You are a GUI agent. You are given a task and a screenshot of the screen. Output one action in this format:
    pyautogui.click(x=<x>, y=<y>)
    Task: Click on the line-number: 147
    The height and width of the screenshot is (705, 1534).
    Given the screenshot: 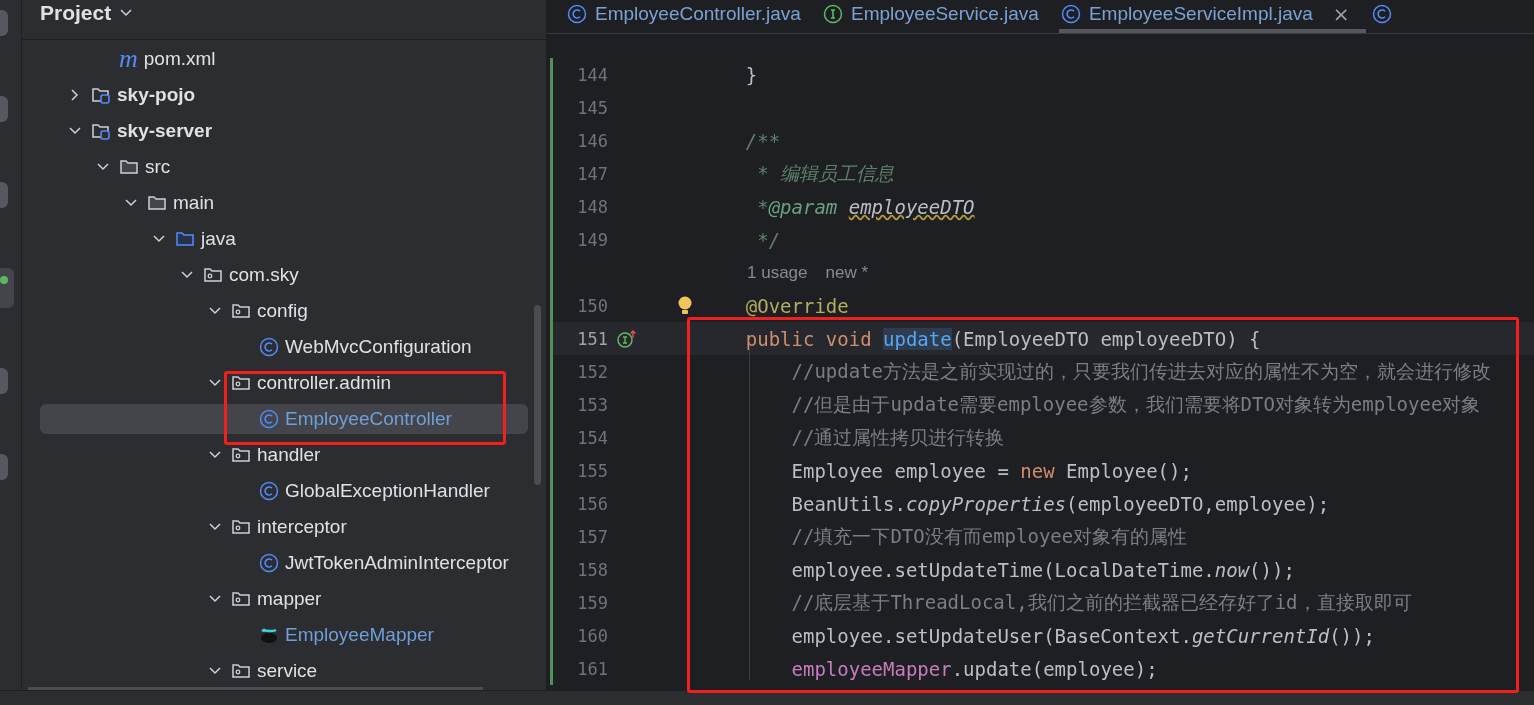 What is the action you would take?
    pyautogui.click(x=592, y=173)
    